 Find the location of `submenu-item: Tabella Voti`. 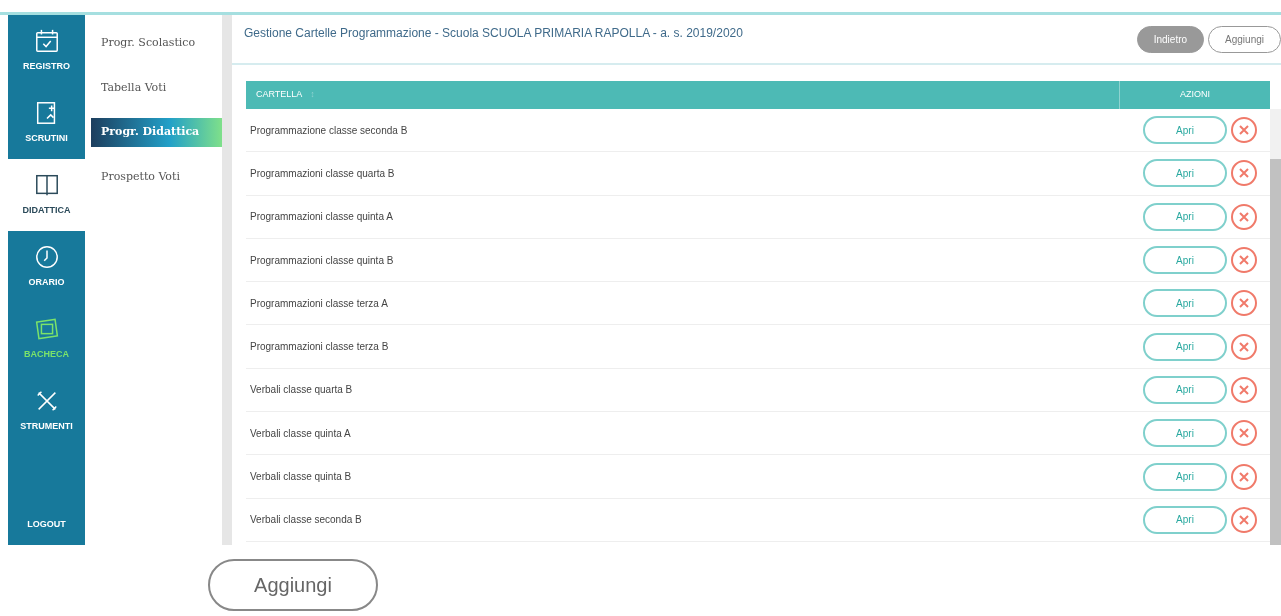

submenu-item: Tabella Voti is located at coordinates (153, 87).